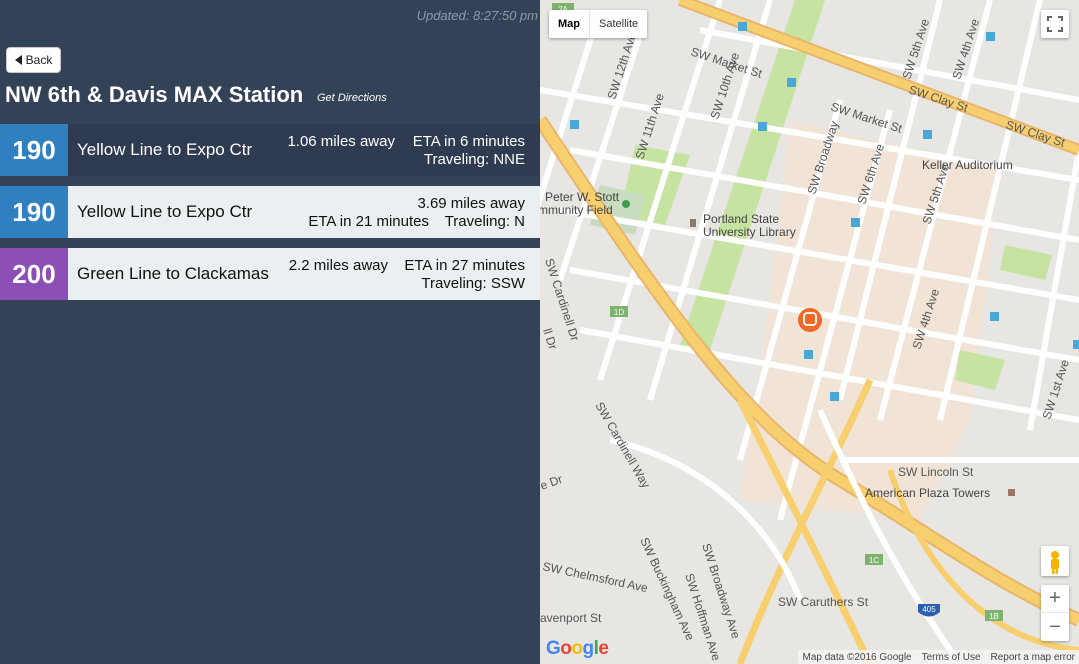 The width and height of the screenshot is (1079, 664). I want to click on back-button: Back, so click(33, 60).